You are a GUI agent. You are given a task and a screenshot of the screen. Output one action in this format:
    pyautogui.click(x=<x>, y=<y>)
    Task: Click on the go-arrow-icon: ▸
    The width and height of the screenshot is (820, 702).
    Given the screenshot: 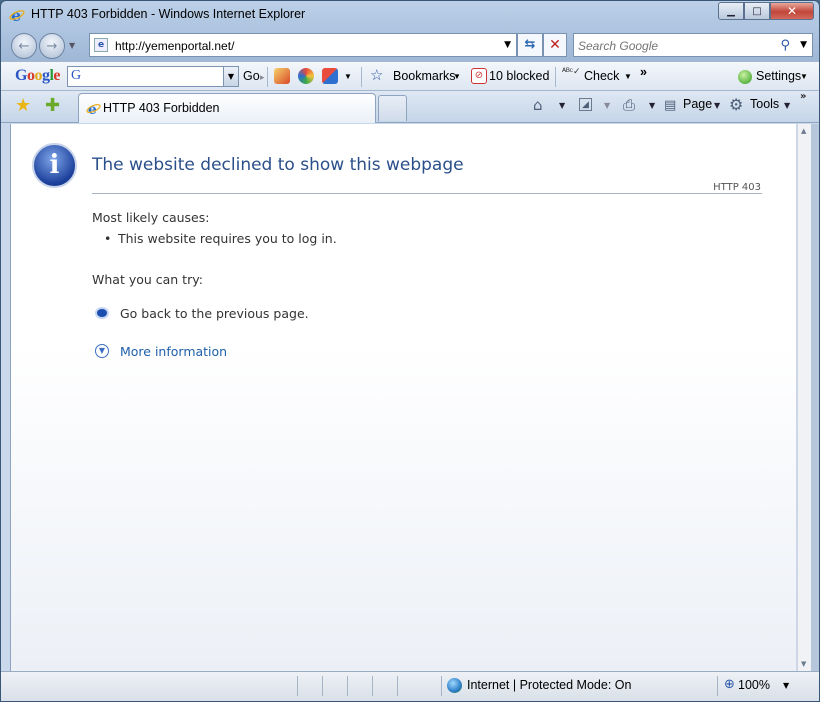 What is the action you would take?
    pyautogui.click(x=262, y=77)
    